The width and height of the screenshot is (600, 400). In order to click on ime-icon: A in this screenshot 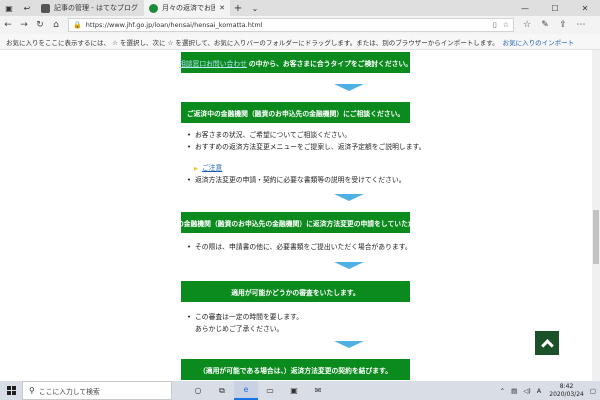, I will do `click(539, 391)`.